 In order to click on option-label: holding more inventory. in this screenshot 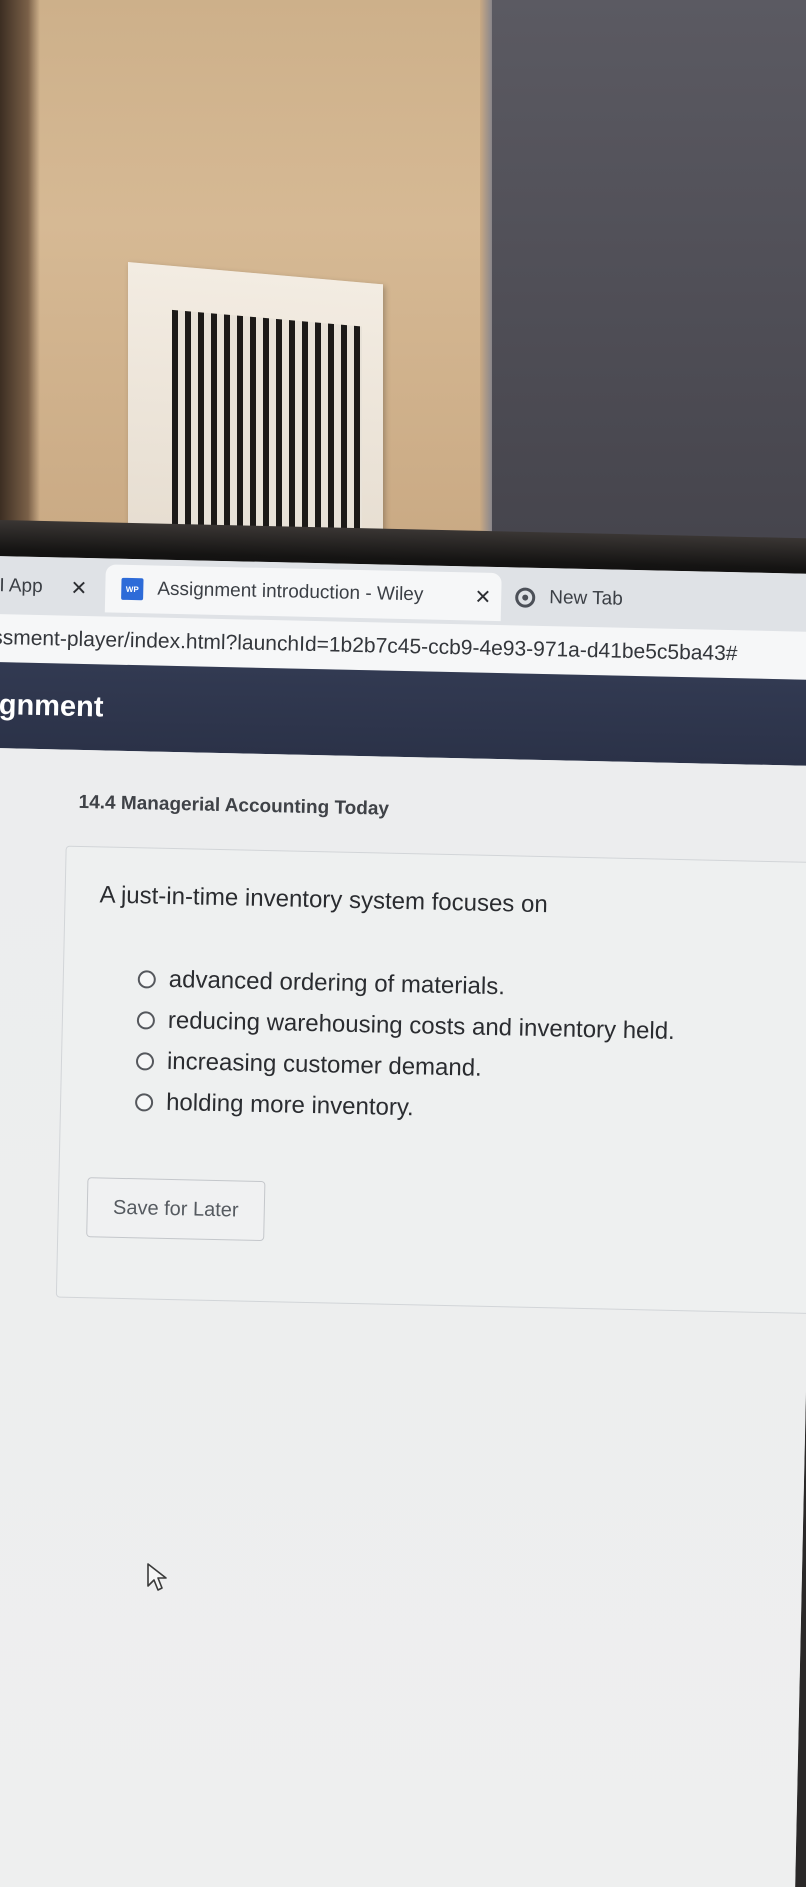, I will do `click(290, 1104)`.